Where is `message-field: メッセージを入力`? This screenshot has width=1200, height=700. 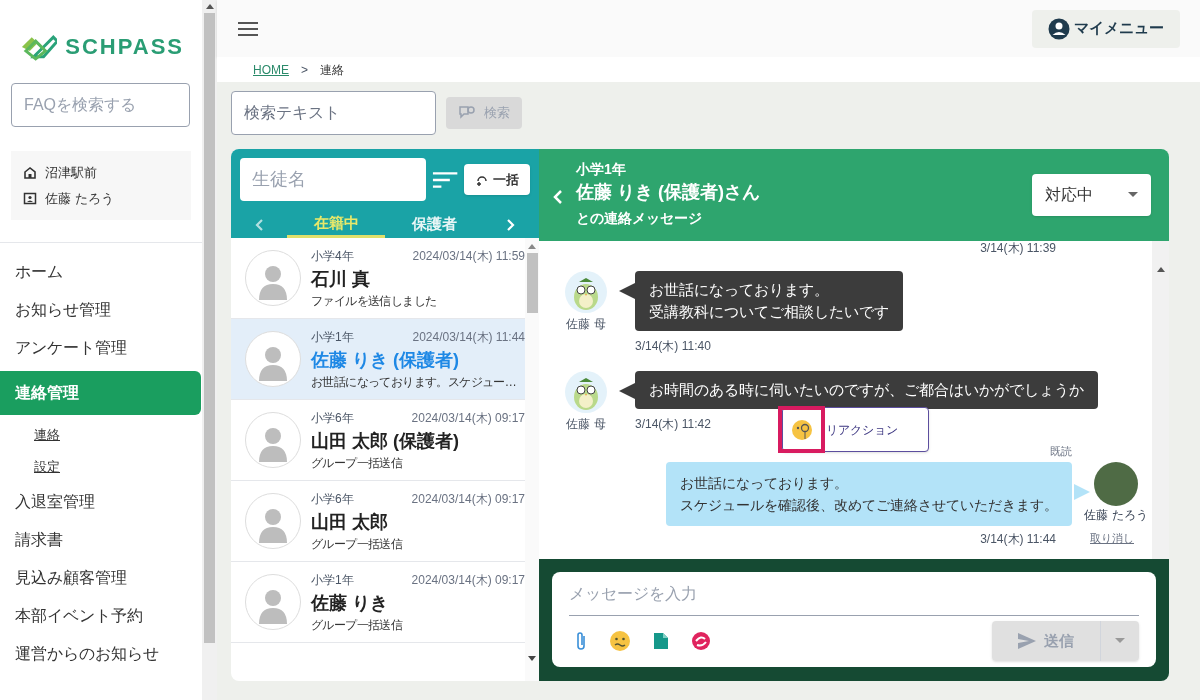 message-field: メッセージを入力 is located at coordinates (854, 594).